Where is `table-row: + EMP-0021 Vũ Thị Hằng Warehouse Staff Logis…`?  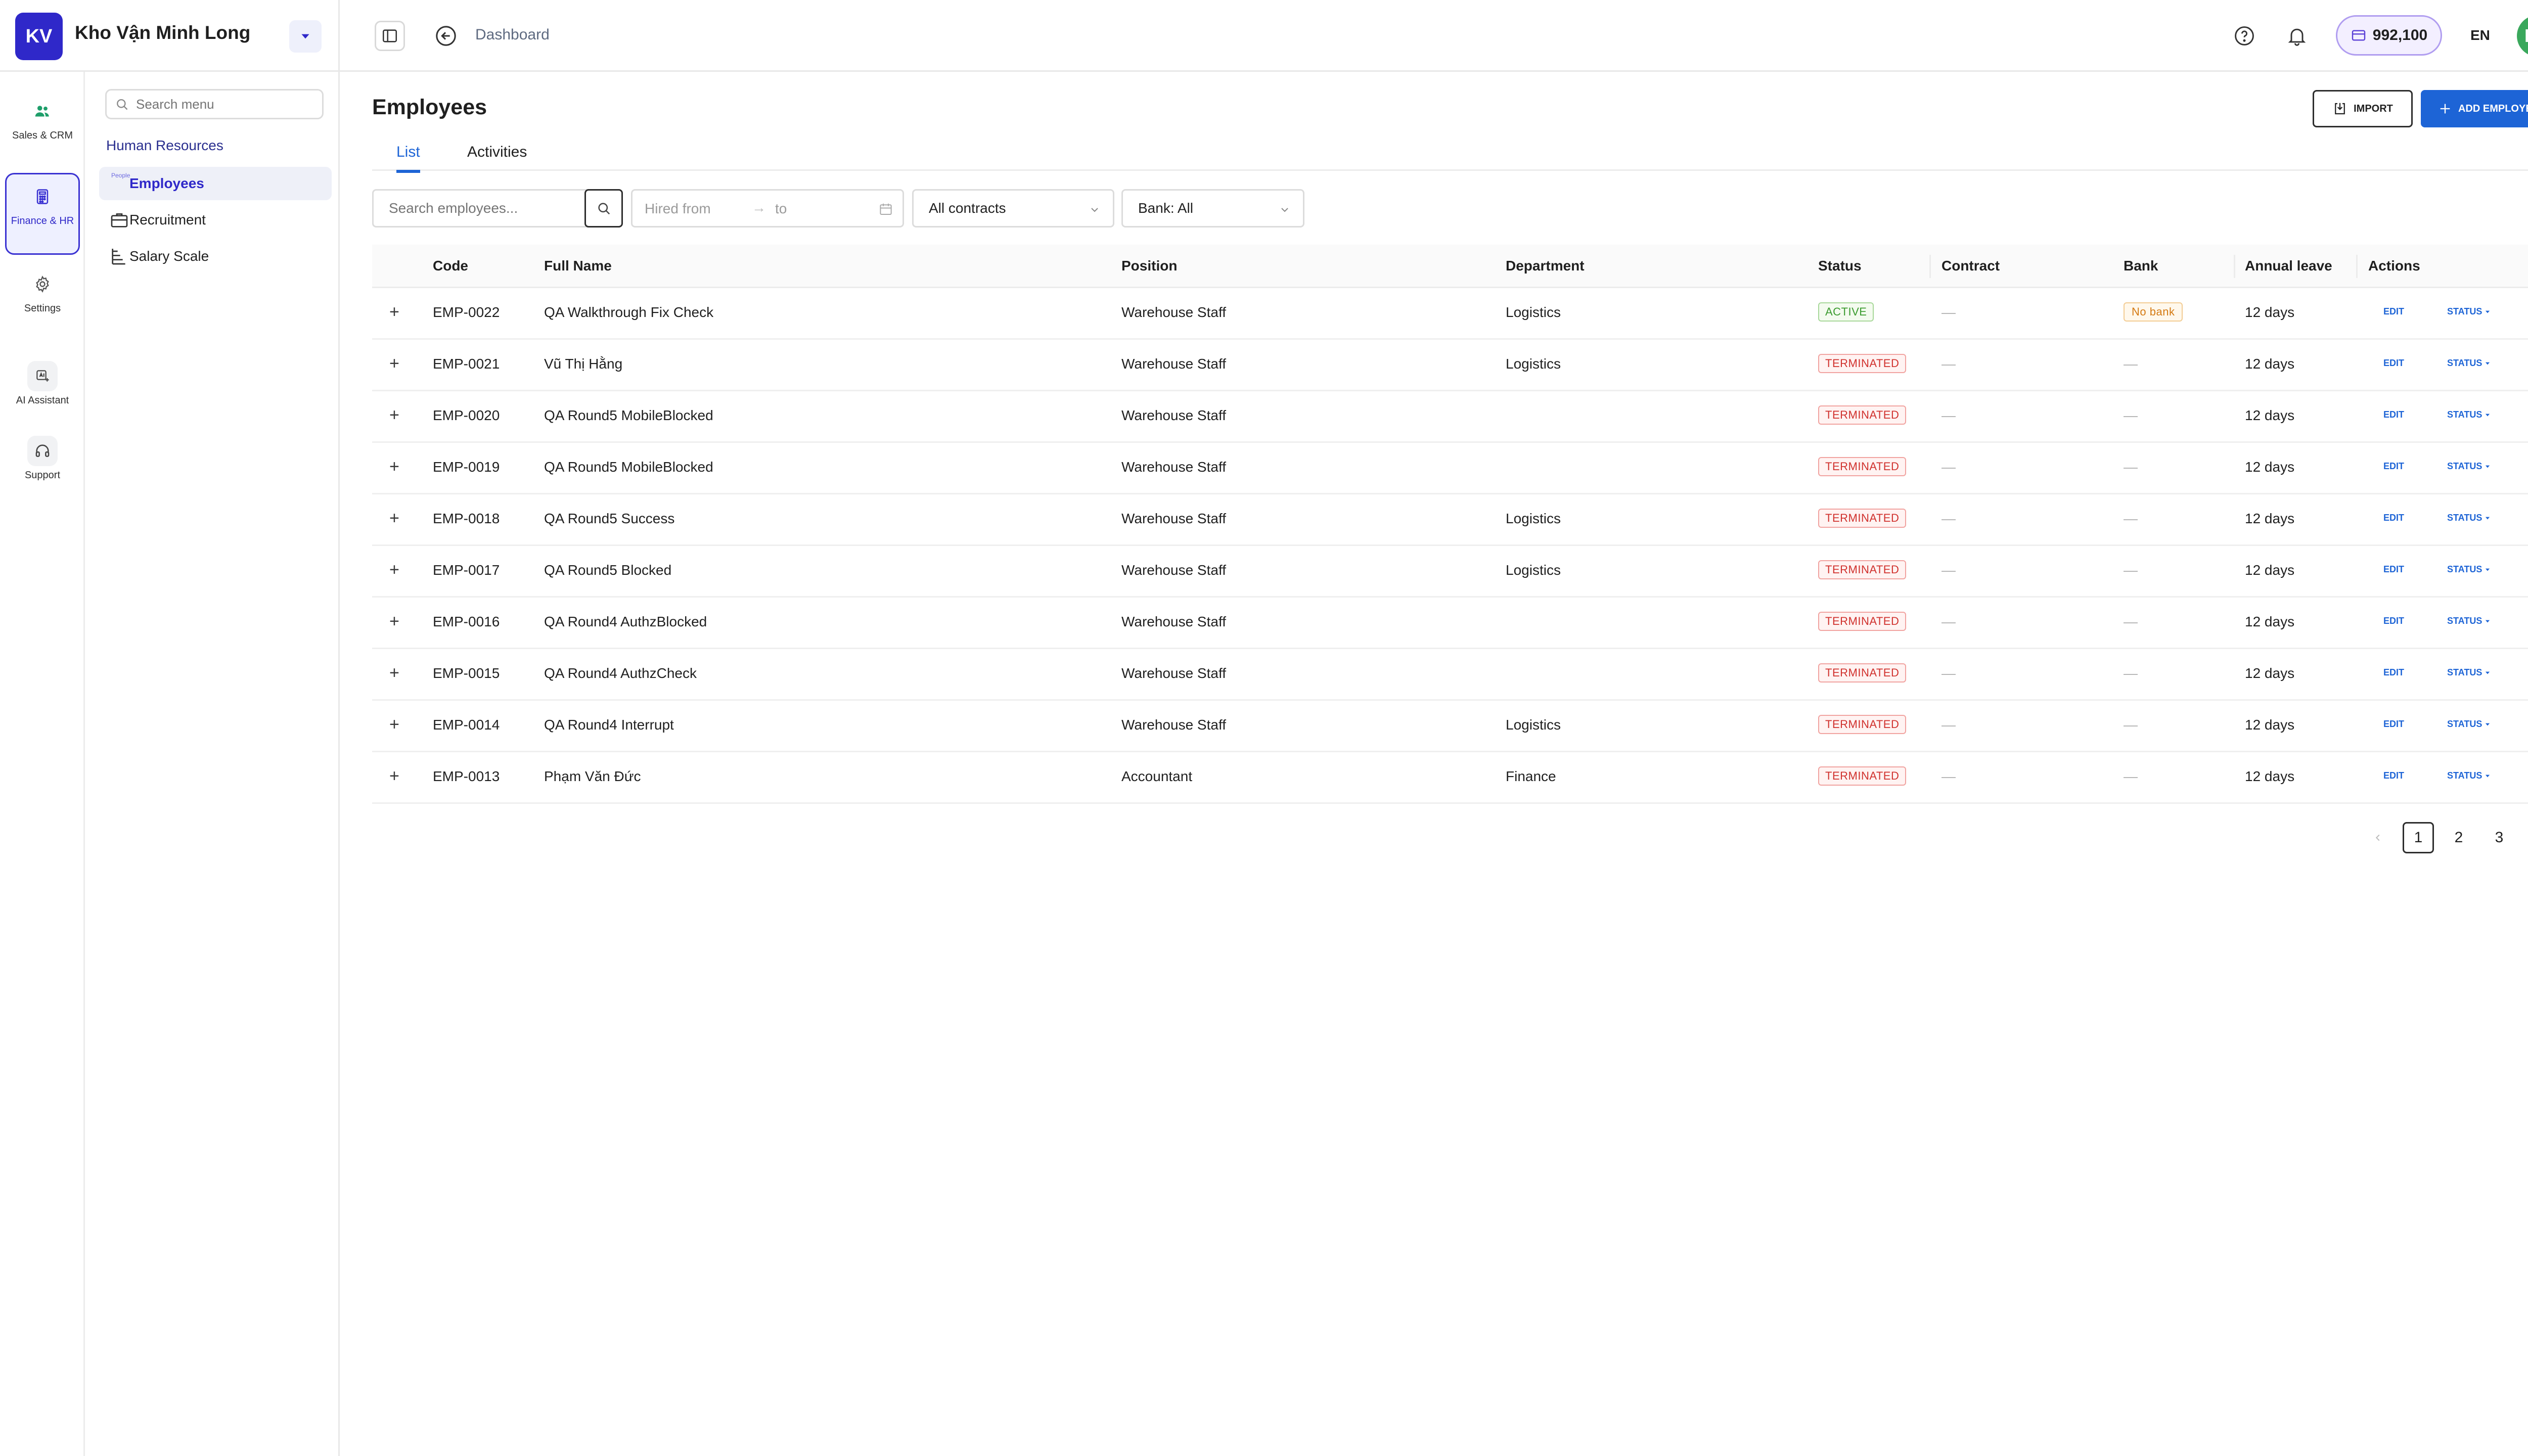
table-row: + EMP-0021 Vũ Thị Hằng Warehouse Staff Logis… is located at coordinates (1450, 365).